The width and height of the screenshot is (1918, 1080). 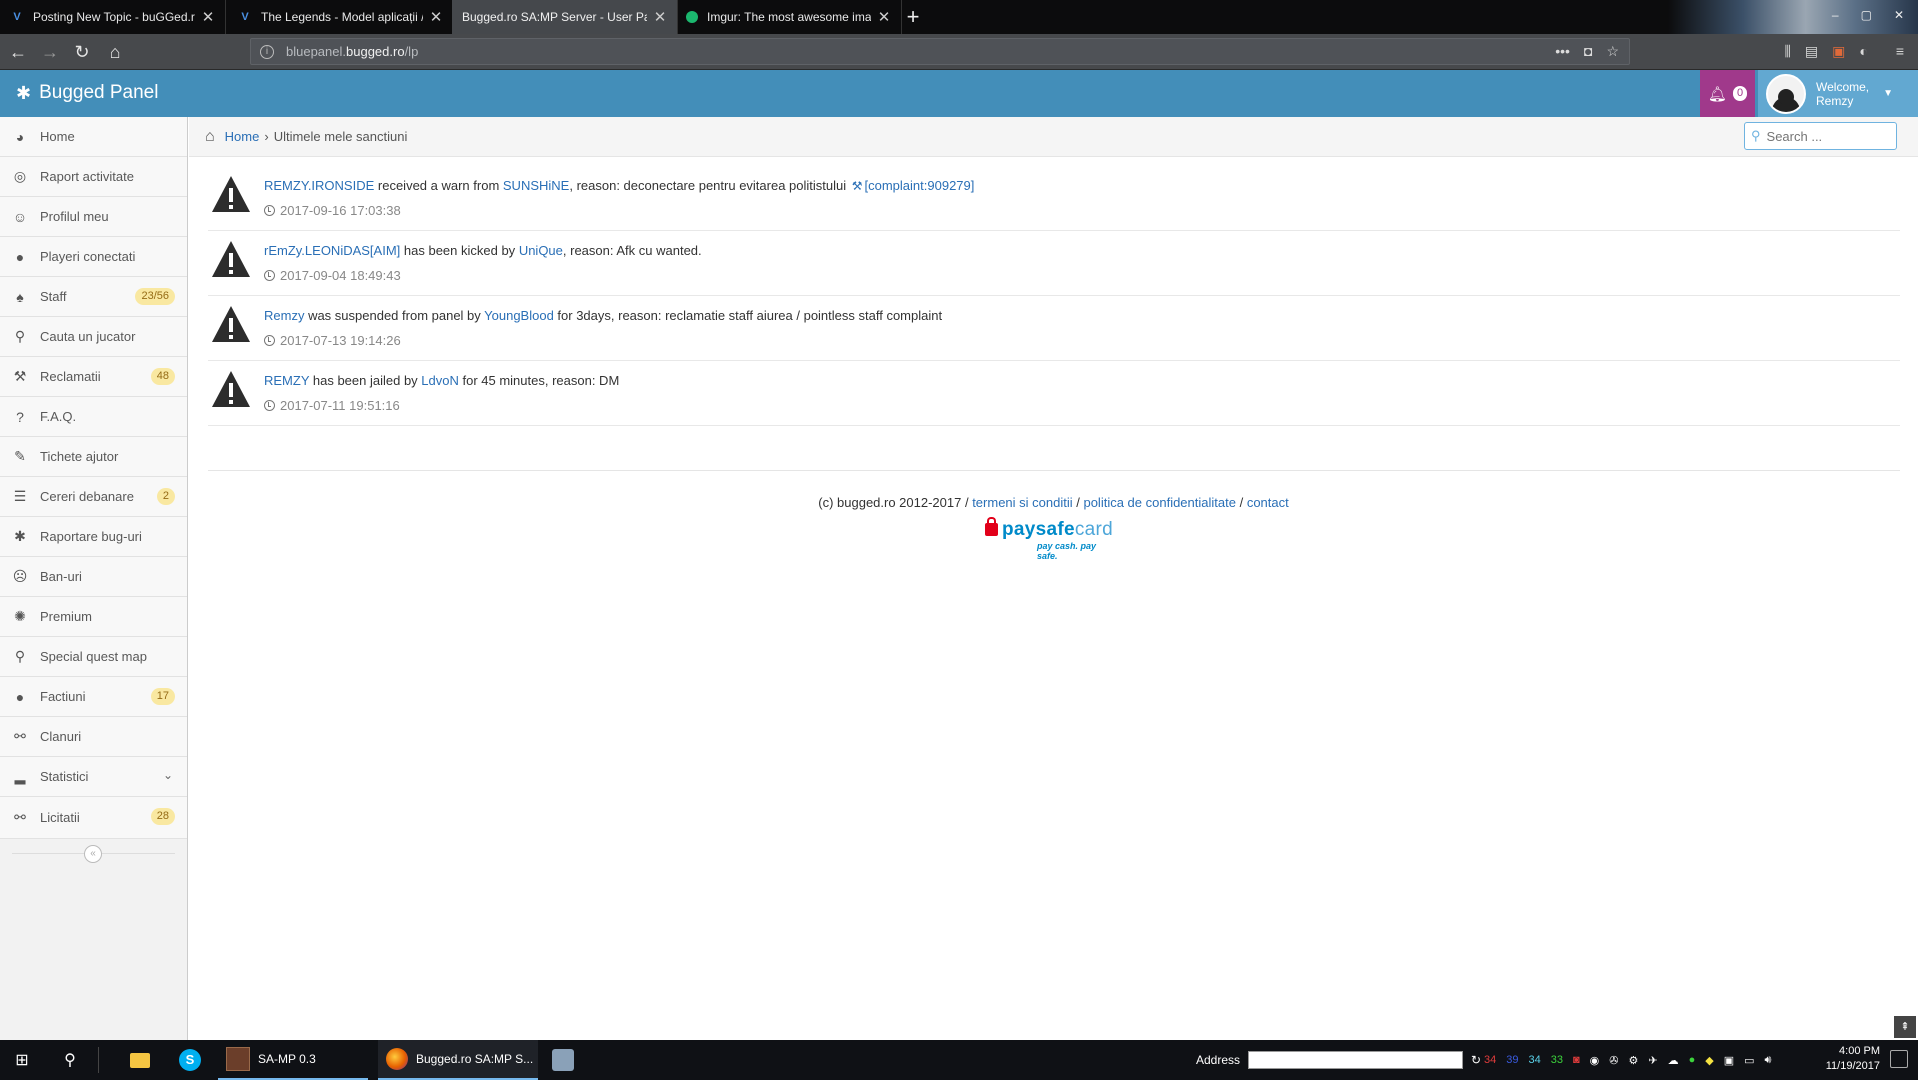 What do you see at coordinates (1612, 51) in the screenshot?
I see `bookmark-star-icon: ☆` at bounding box center [1612, 51].